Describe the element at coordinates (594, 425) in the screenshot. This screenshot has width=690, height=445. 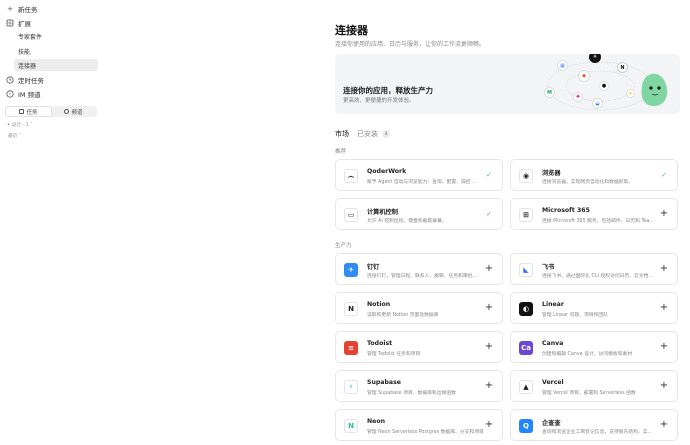
I see `connector-card: Q 企查查 查询和浏览企业工商登记信息，支持股东结构、实... +` at that location.